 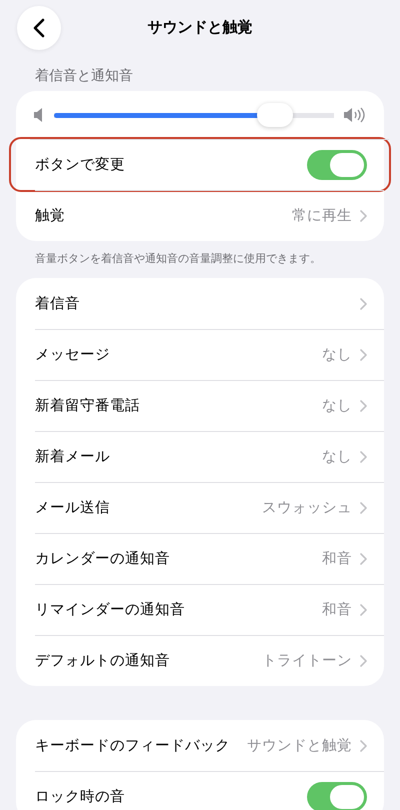 I want to click on settings-row: 着信音, so click(x=200, y=303).